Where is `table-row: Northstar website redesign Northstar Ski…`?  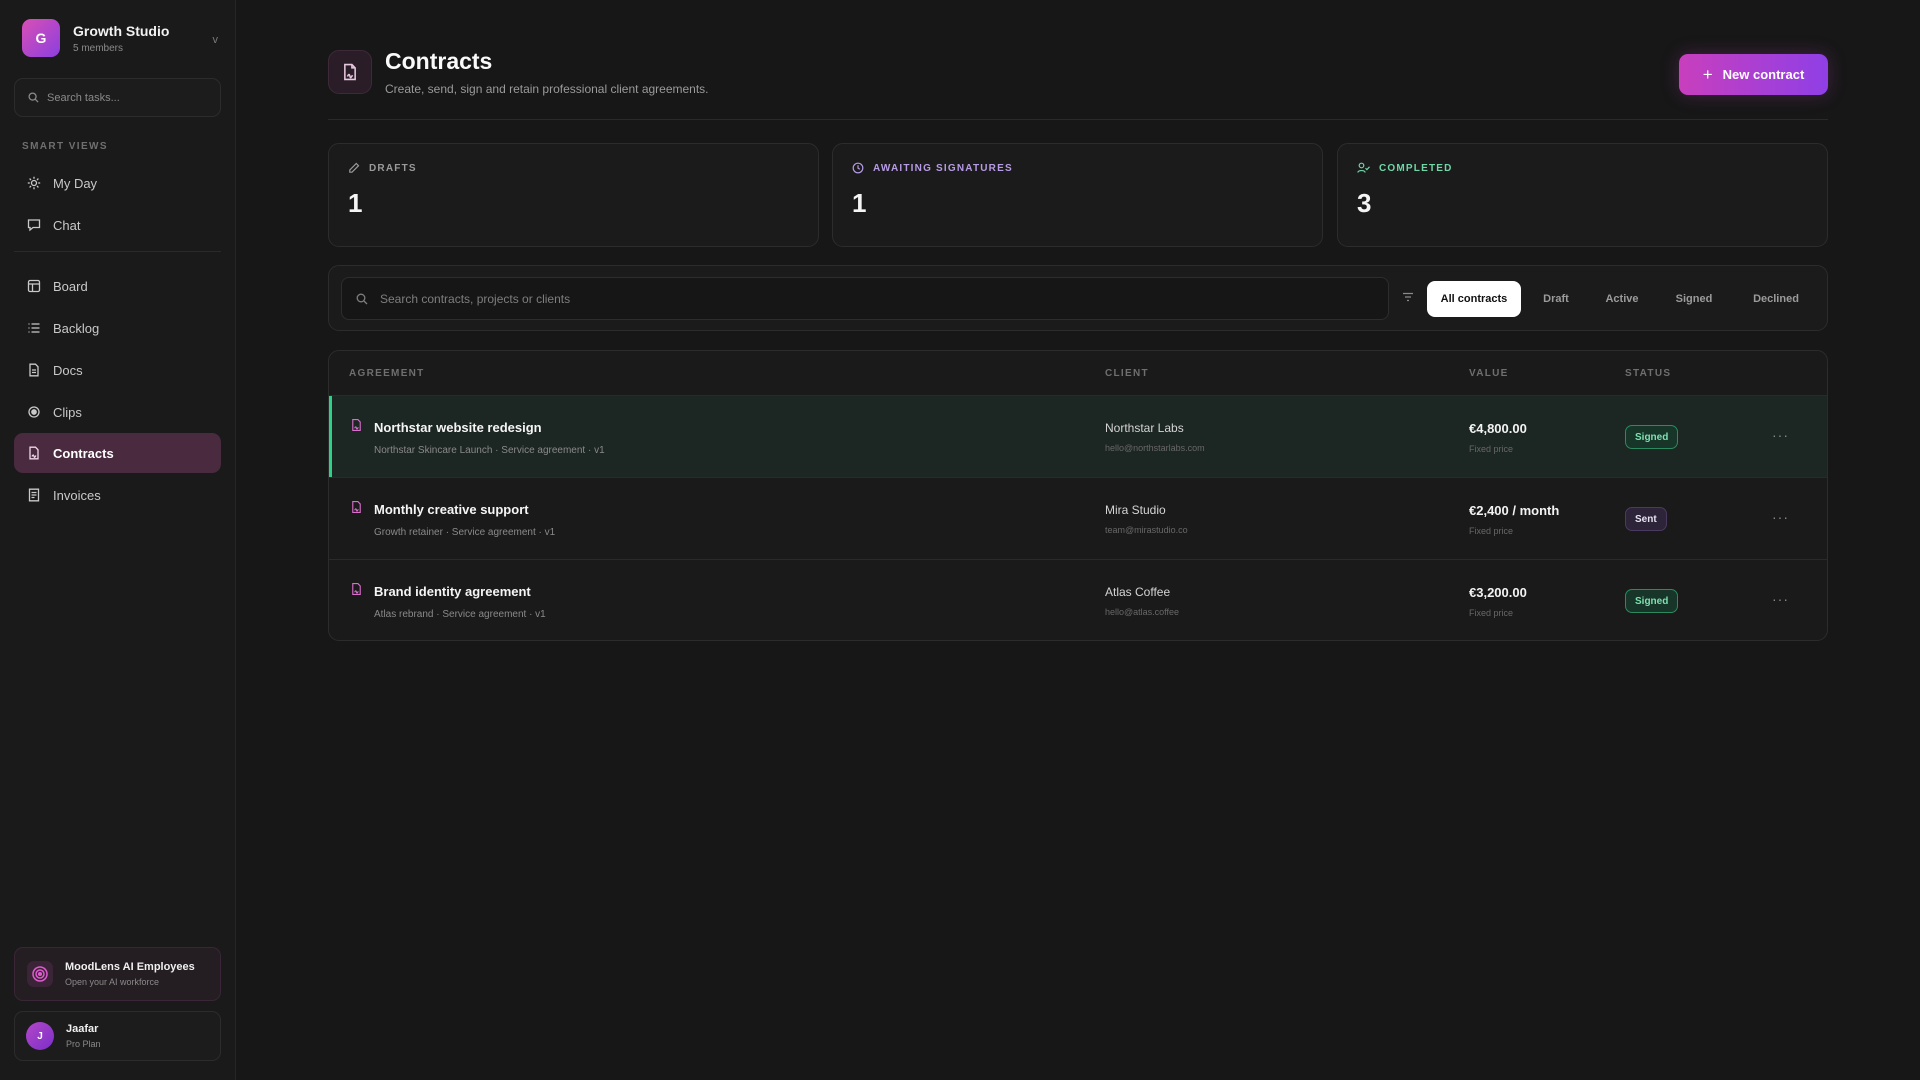 table-row: Northstar website redesign Northstar Ski… is located at coordinates (1078, 436).